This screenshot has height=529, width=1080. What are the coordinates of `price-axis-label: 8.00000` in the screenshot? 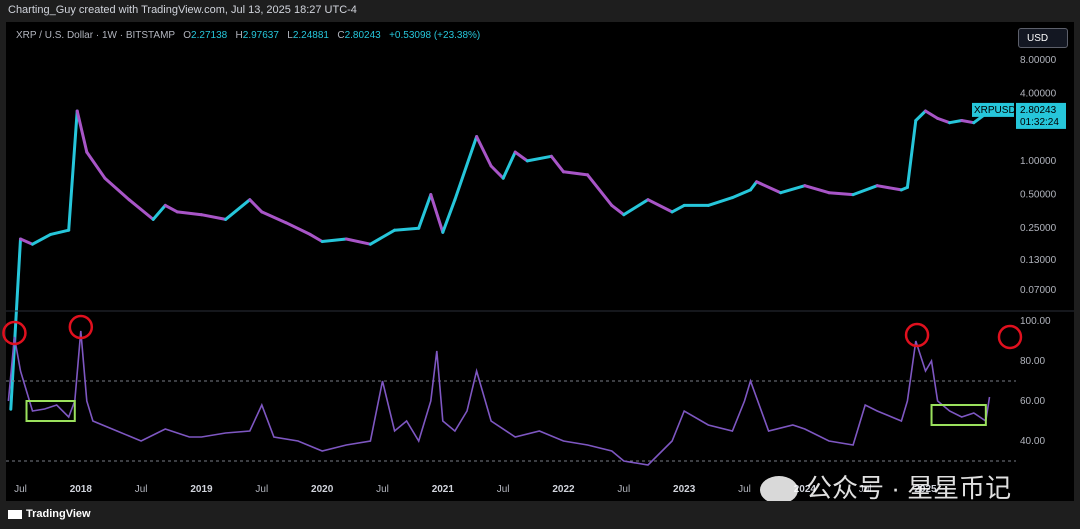 It's located at (1038, 60).